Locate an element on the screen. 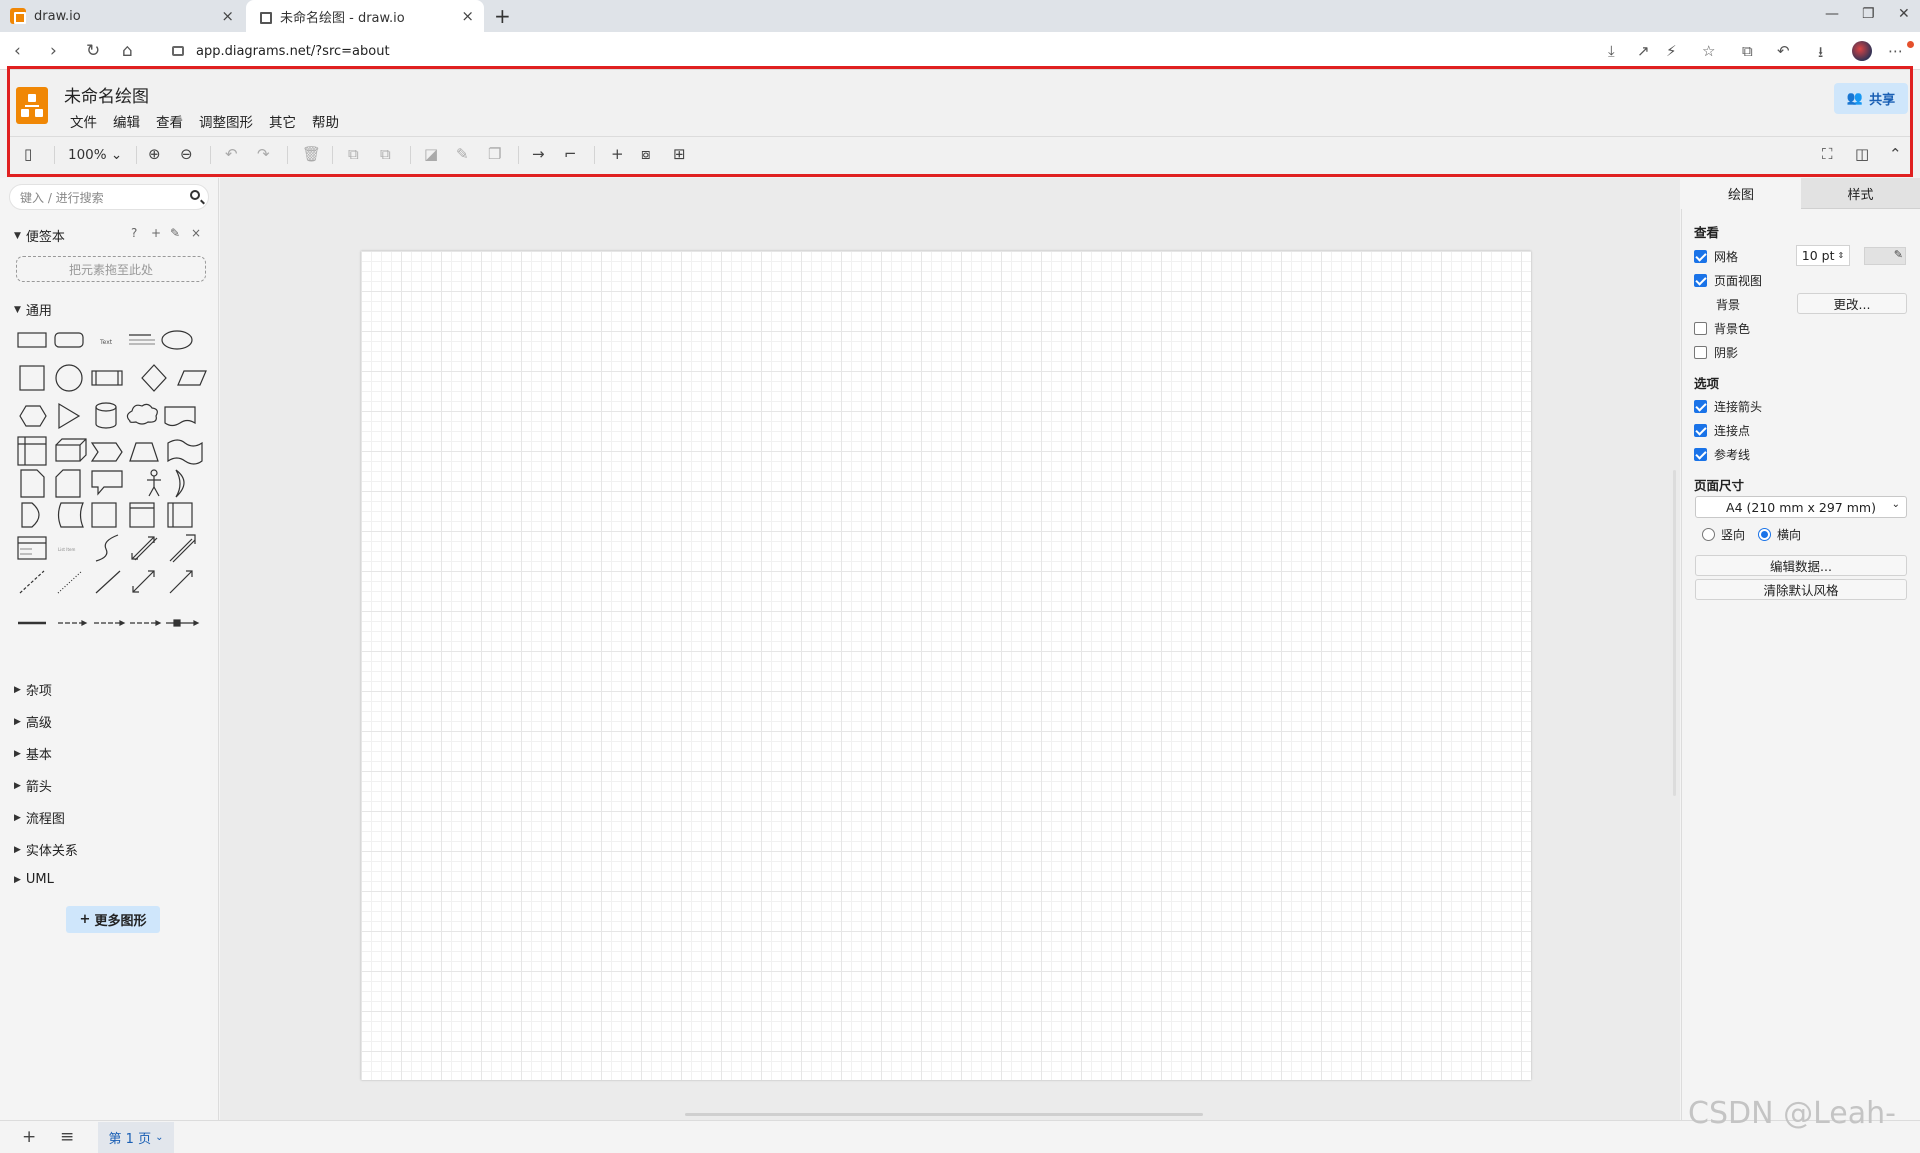  bolt-icon: ⚡ is located at coordinates (1671, 51).